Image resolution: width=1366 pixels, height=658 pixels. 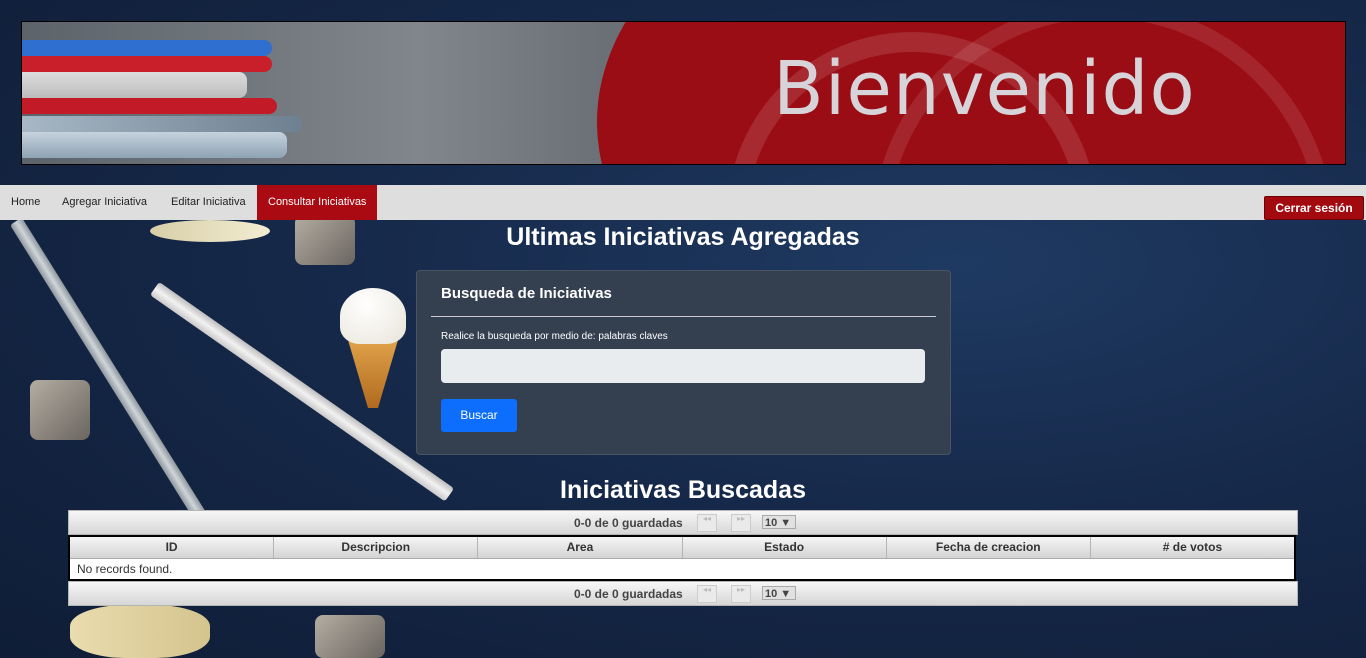 I want to click on column-header-estado: Estado, so click(x=785, y=547).